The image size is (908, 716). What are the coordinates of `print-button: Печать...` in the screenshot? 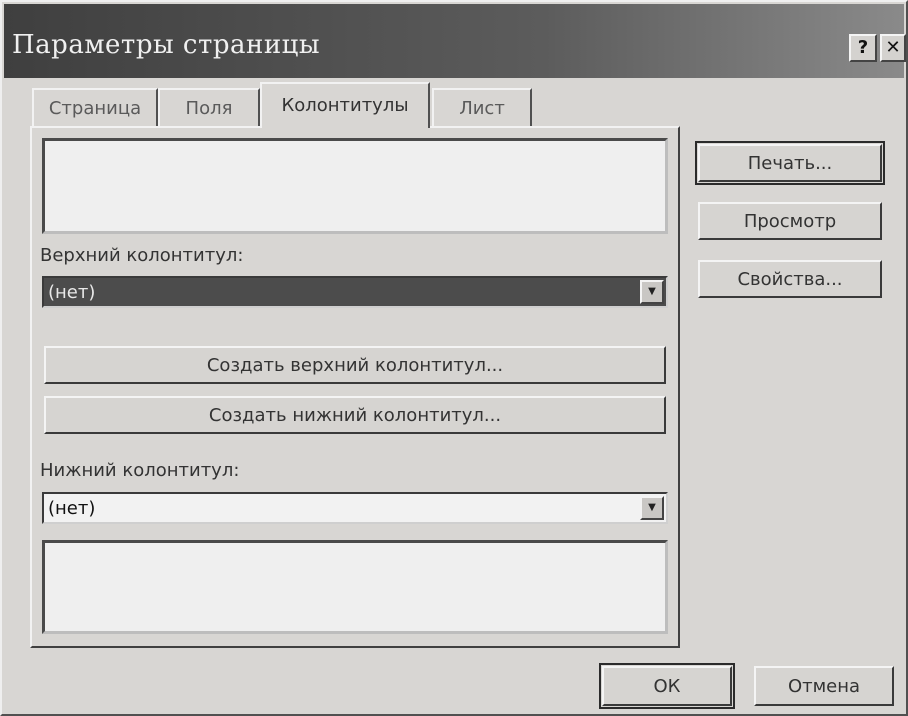 It's located at (790, 163).